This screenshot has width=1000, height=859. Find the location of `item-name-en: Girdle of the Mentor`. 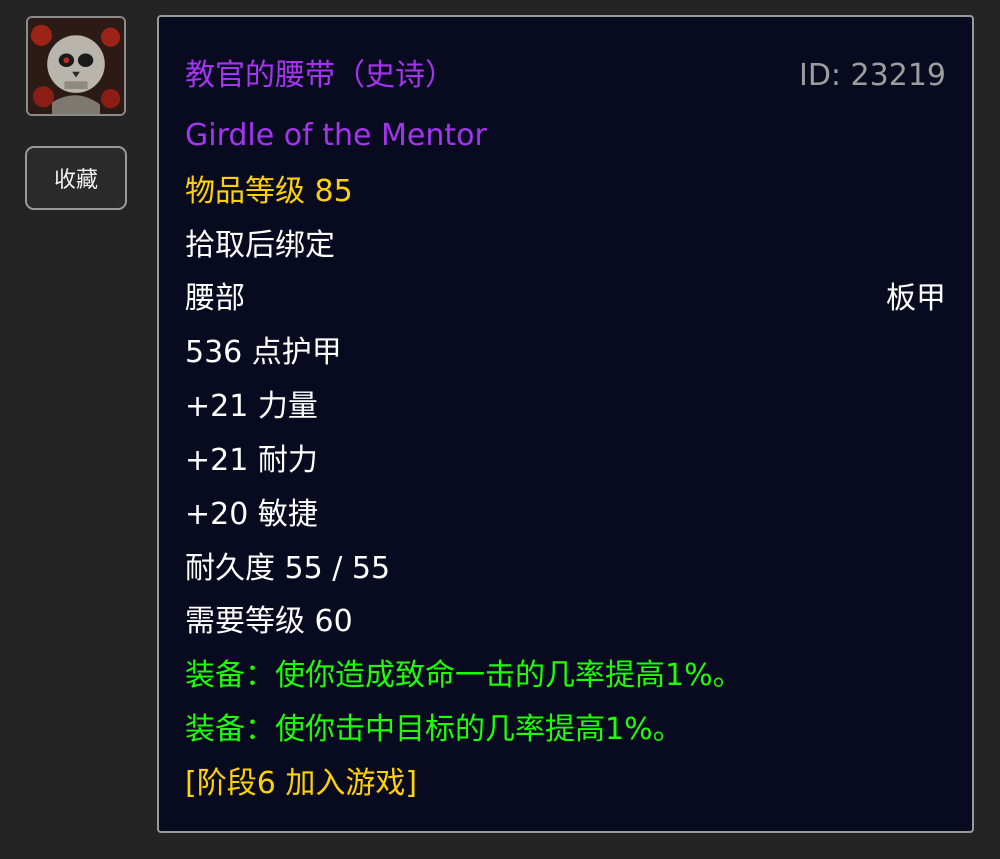

item-name-en: Girdle of the Mentor is located at coordinates (336, 135).